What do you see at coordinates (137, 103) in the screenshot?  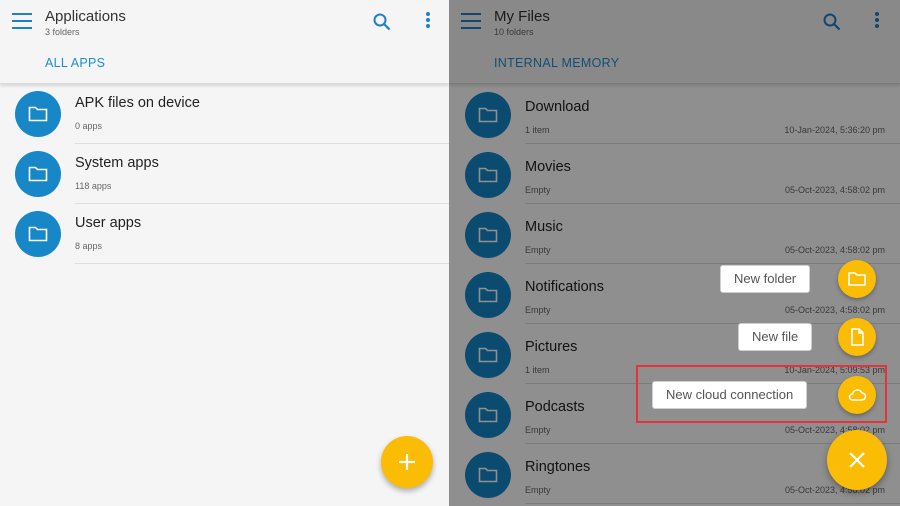 I see `folder-name: APK files on device` at bounding box center [137, 103].